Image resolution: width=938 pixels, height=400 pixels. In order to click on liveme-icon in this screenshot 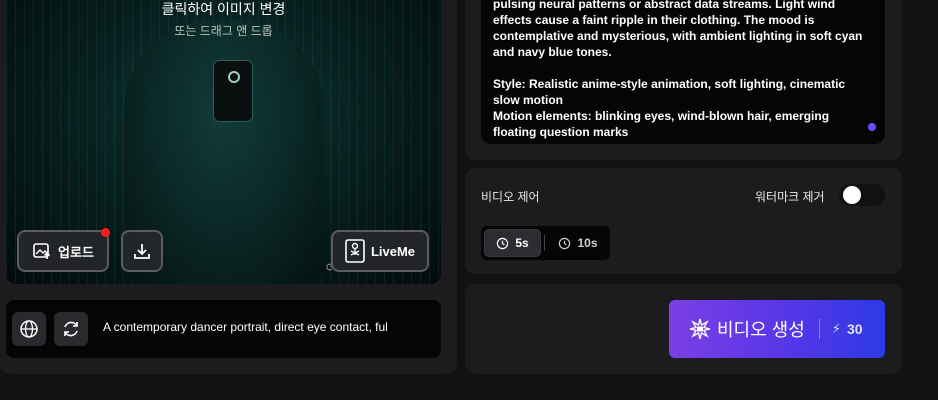, I will do `click(355, 251)`.